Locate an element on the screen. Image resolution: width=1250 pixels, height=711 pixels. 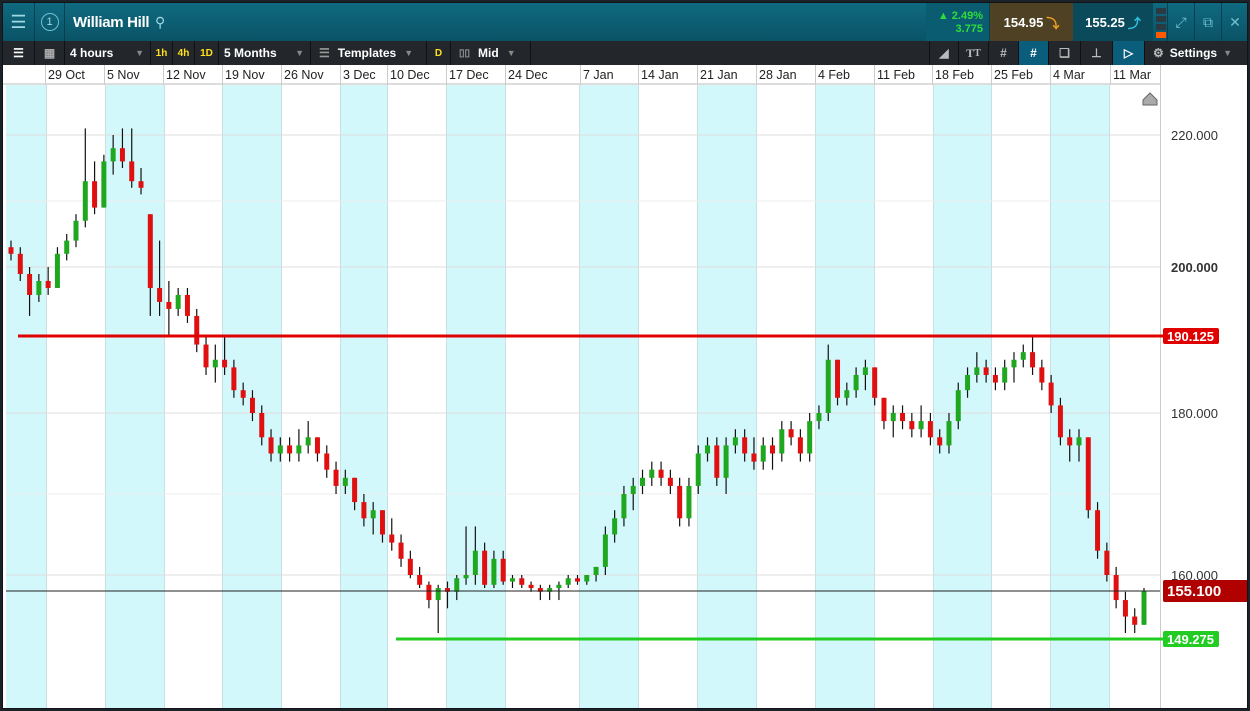
templates-select: ☰ Templates ▼ is located at coordinates (369, 53).